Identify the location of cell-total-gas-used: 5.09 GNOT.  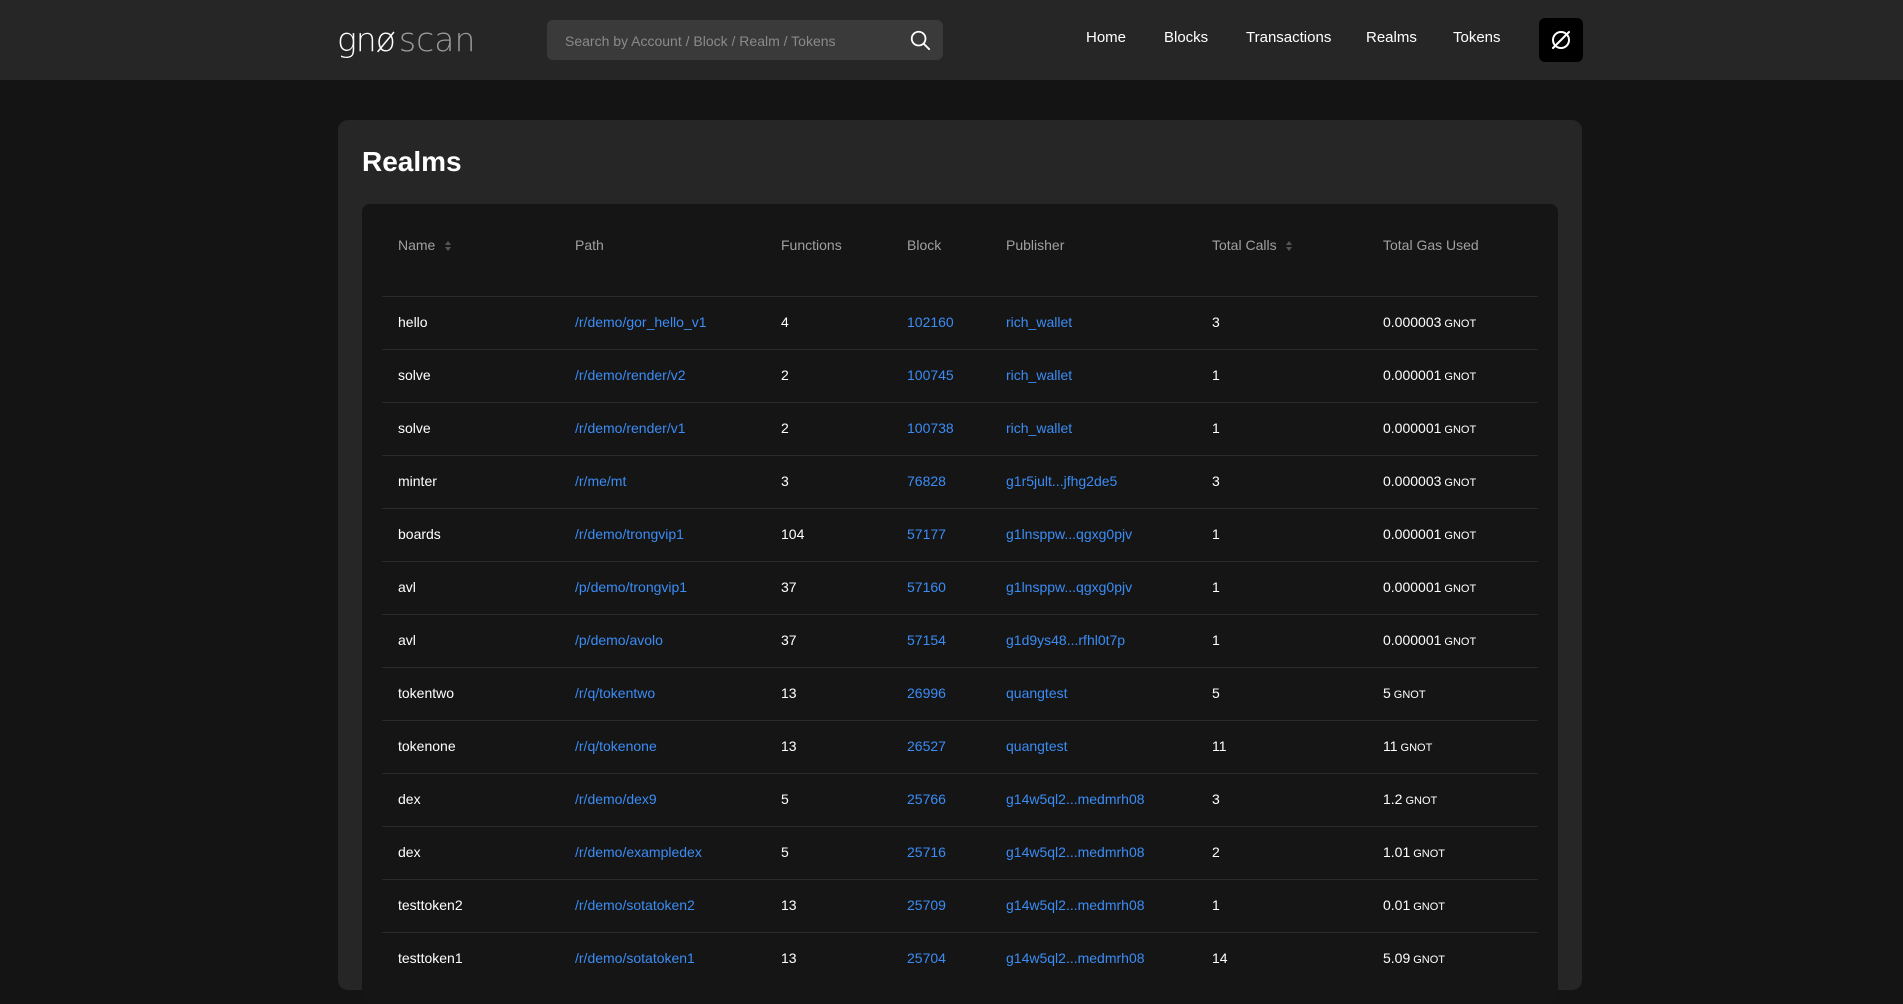
(1414, 958).